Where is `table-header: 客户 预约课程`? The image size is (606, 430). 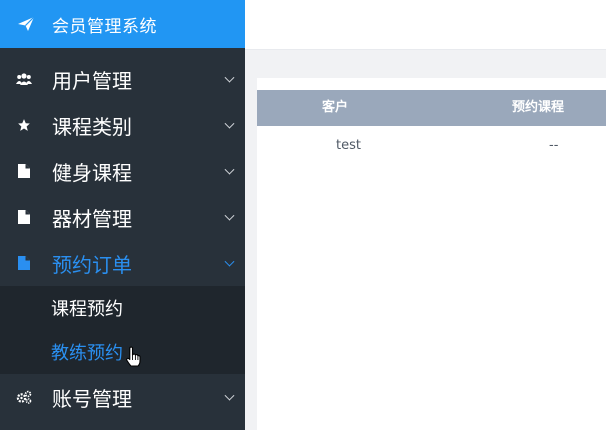 table-header: 客户 预约课程 is located at coordinates (431, 108).